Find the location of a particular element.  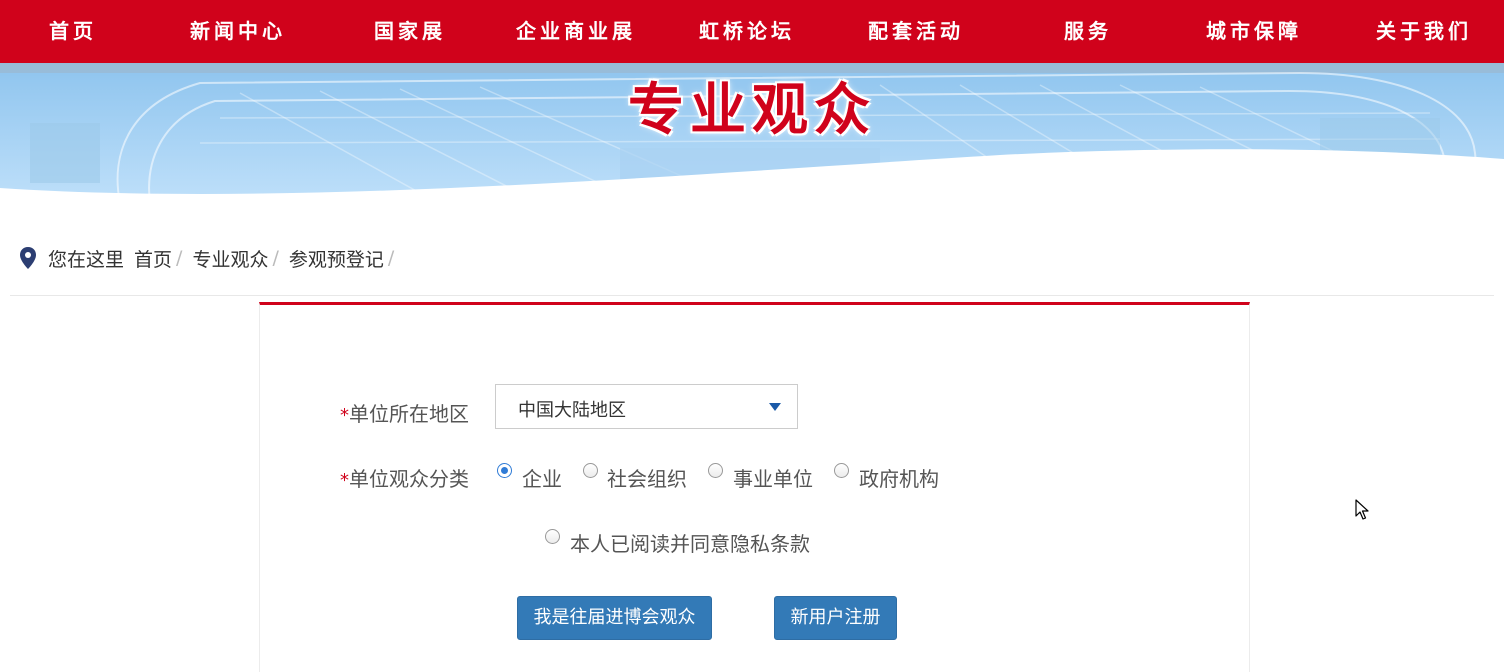

region-label-text: 单位所在地区 is located at coordinates (409, 414).